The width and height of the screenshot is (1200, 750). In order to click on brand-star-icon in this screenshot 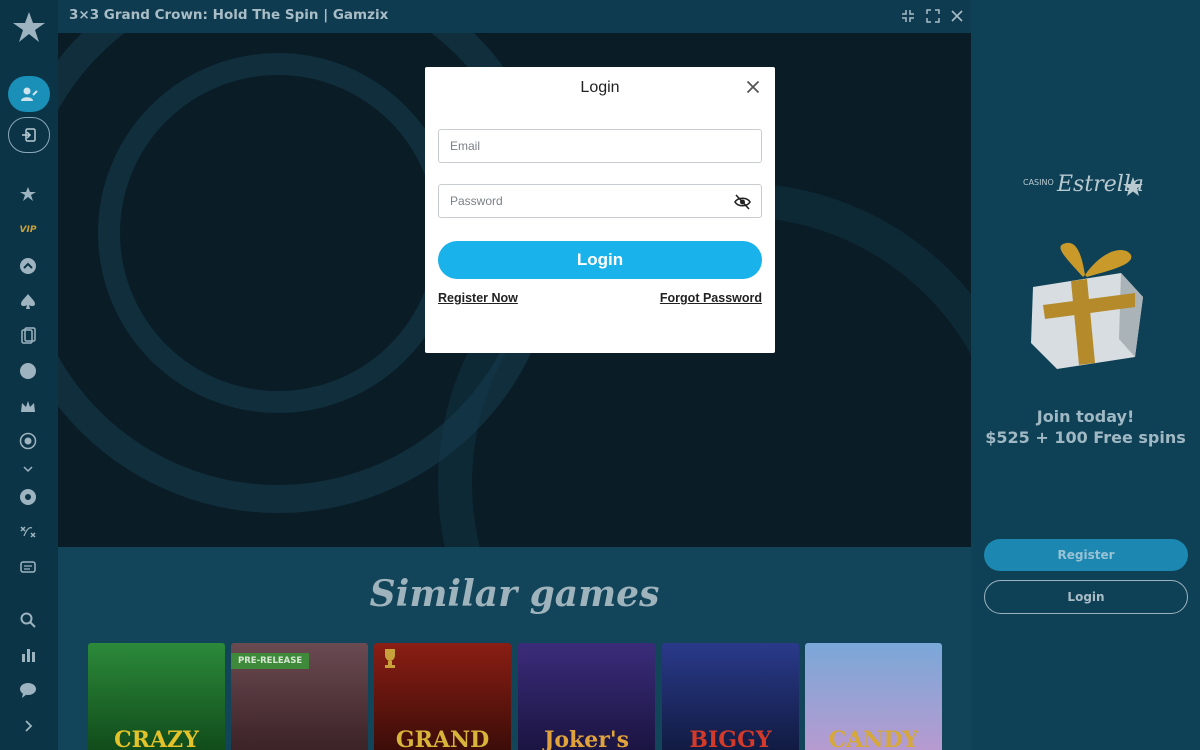, I will do `click(1133, 186)`.